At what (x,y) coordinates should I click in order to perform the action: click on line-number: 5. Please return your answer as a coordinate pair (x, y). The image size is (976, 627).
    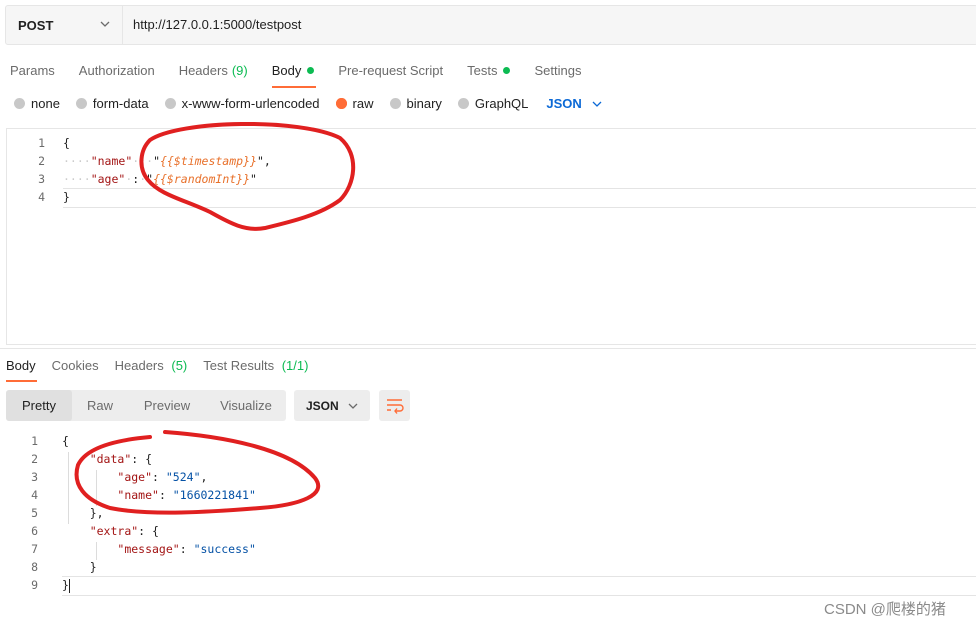
    Looking at the image, I should click on (34, 513).